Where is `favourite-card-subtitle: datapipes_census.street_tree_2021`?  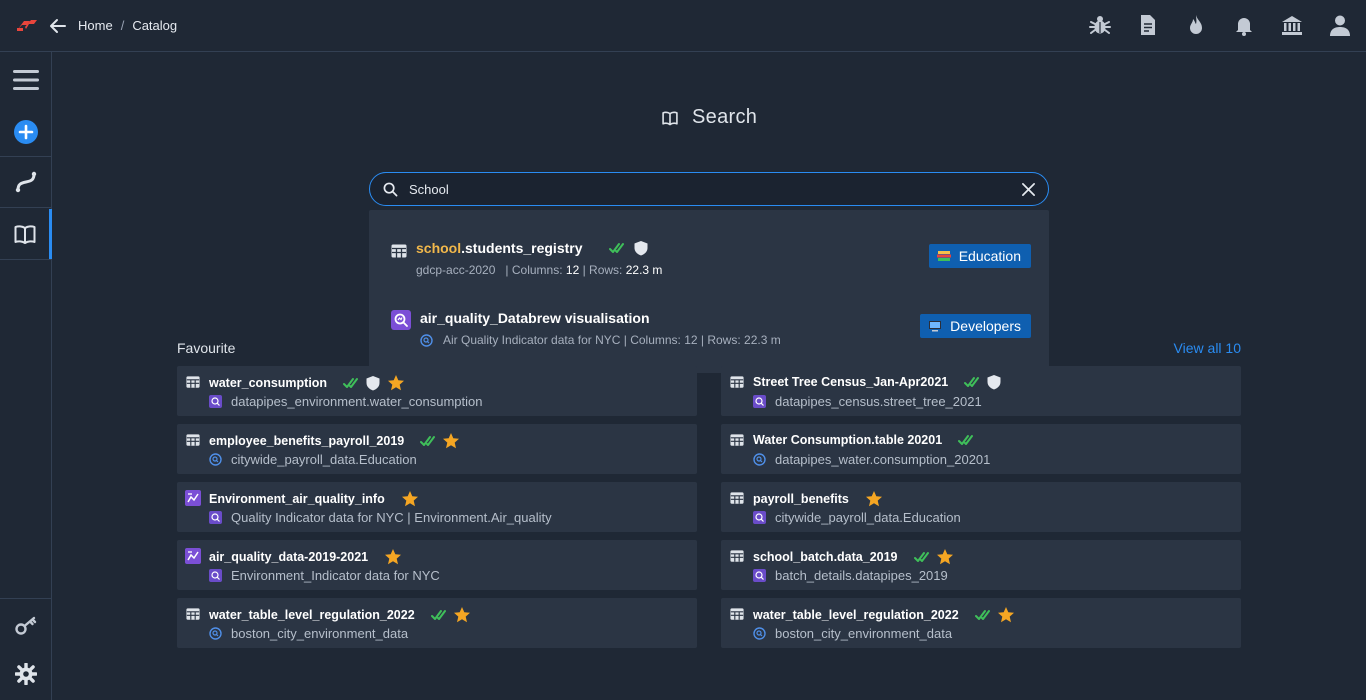 favourite-card-subtitle: datapipes_census.street_tree_2021 is located at coordinates (867, 401).